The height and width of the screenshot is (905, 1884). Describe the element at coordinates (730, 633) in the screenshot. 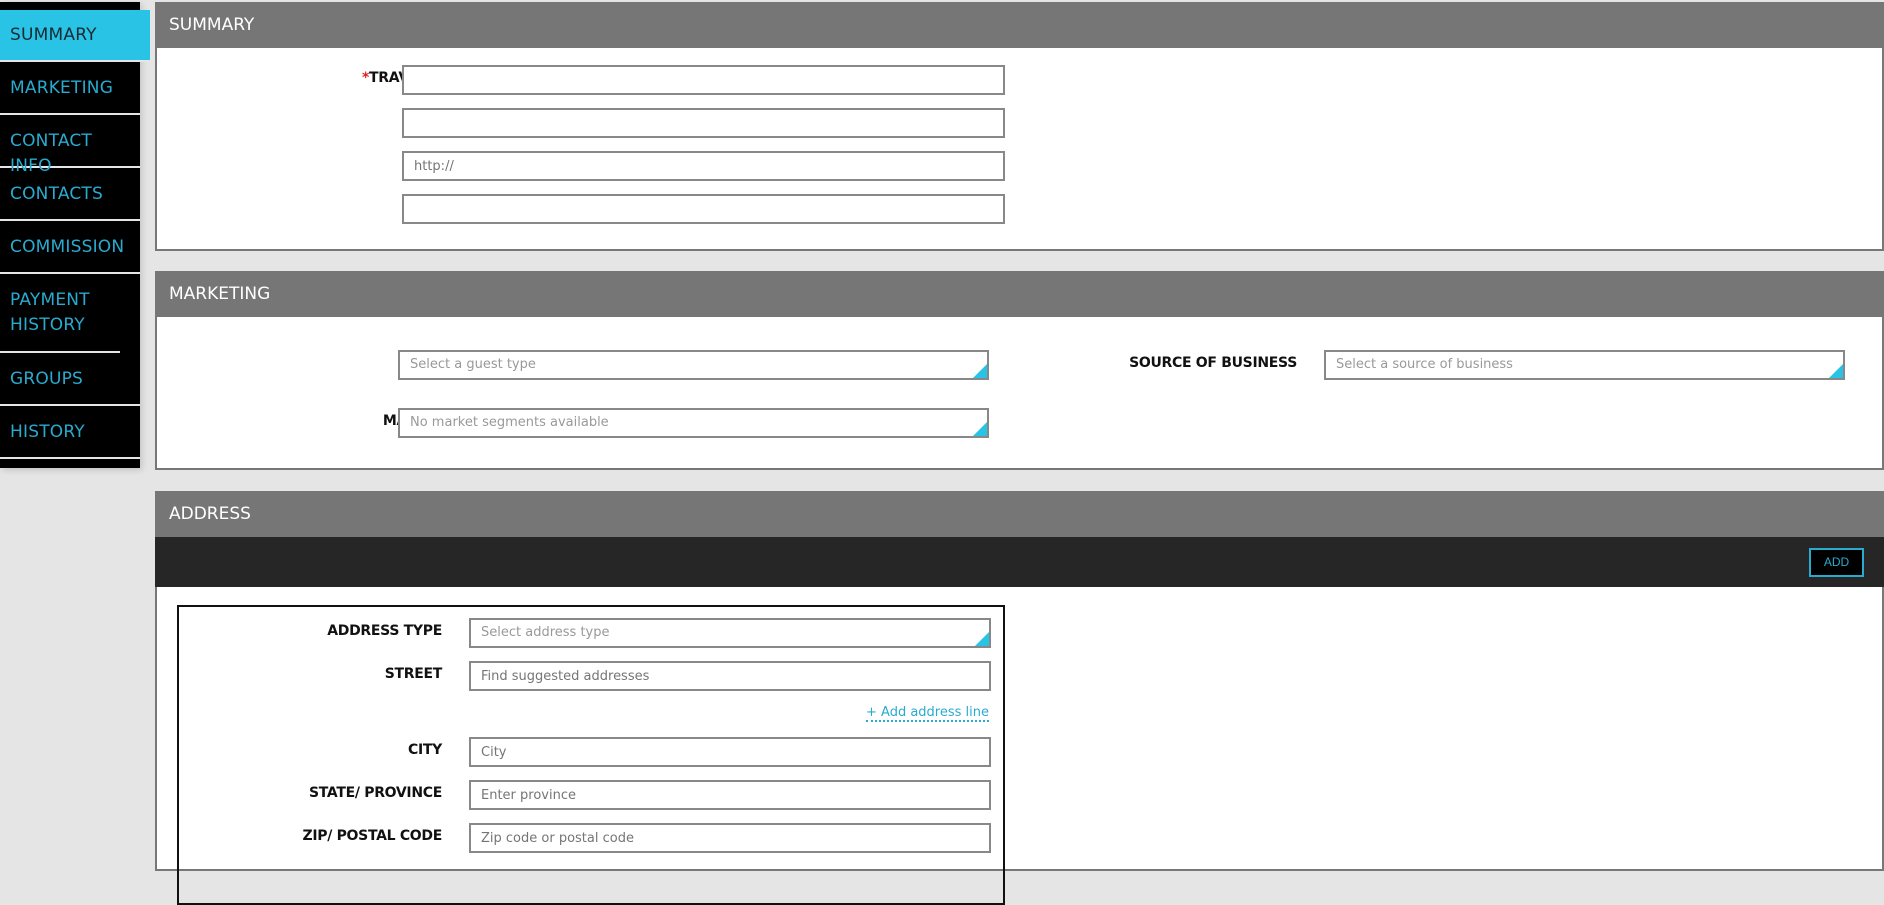

I see `address-type-select: Select address type` at that location.